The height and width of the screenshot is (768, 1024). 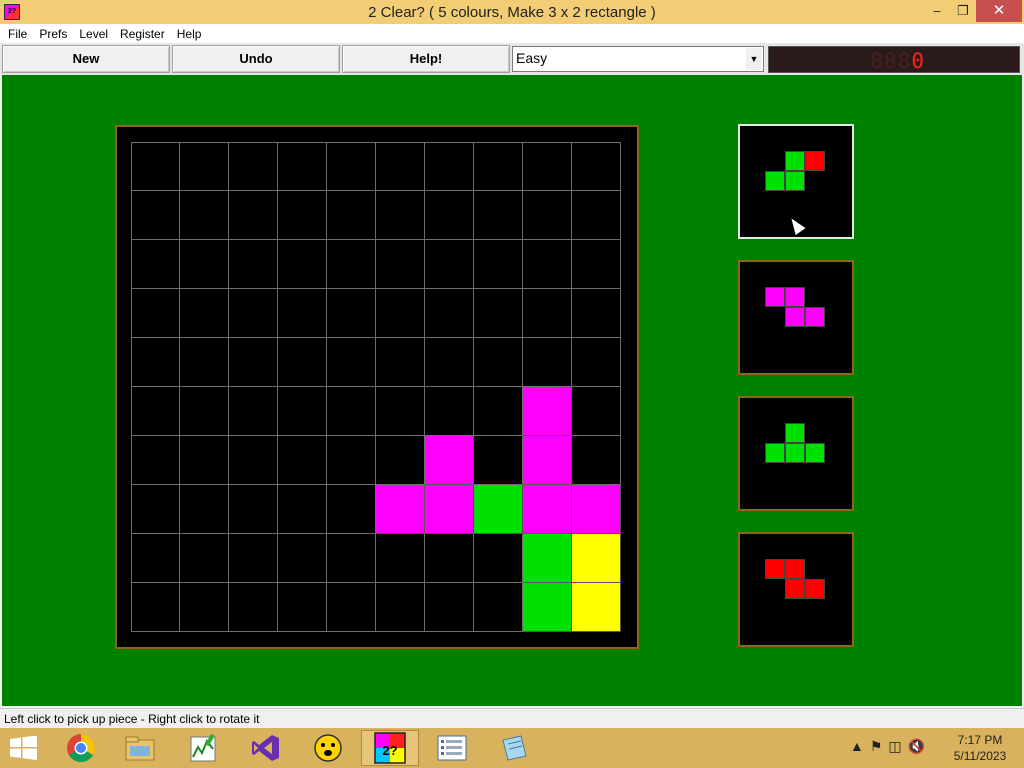 I want to click on menu-register: Register, so click(x=142, y=34).